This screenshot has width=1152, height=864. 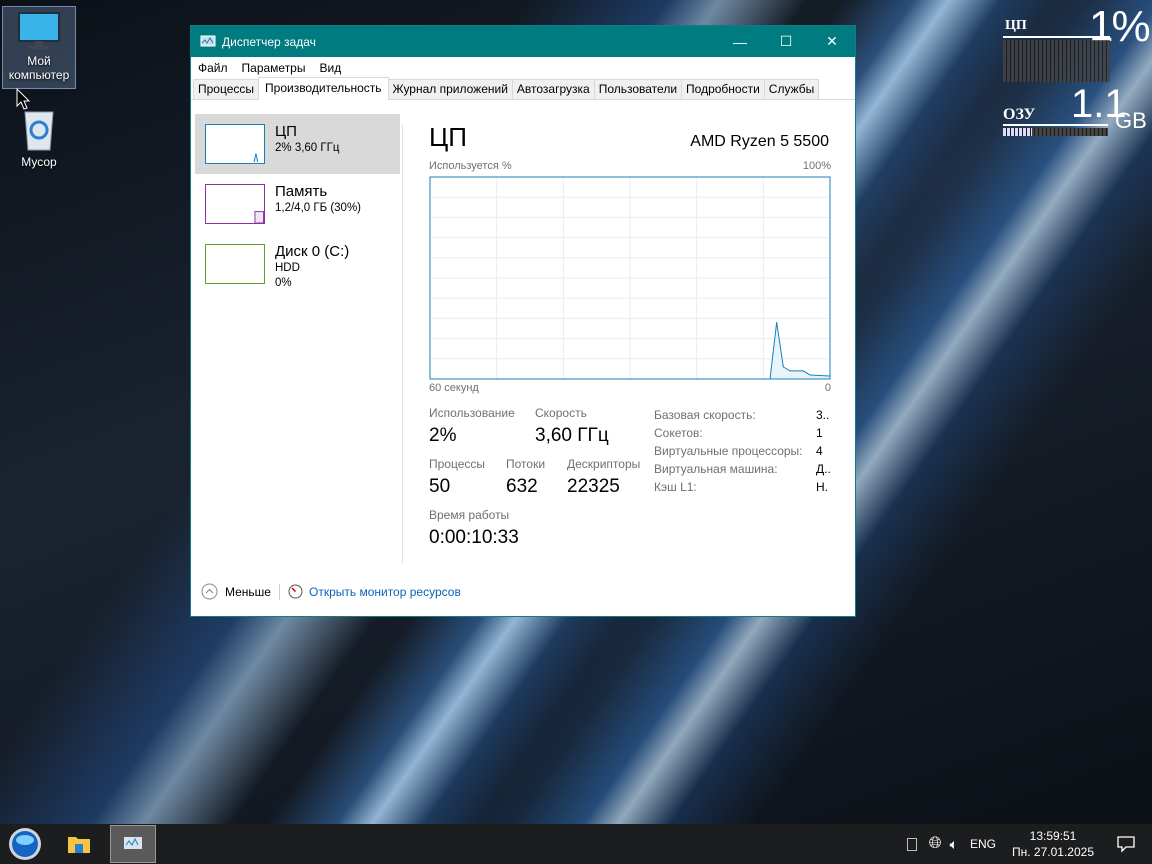 I want to click on mouse-cursor-icon, so click(x=23, y=99).